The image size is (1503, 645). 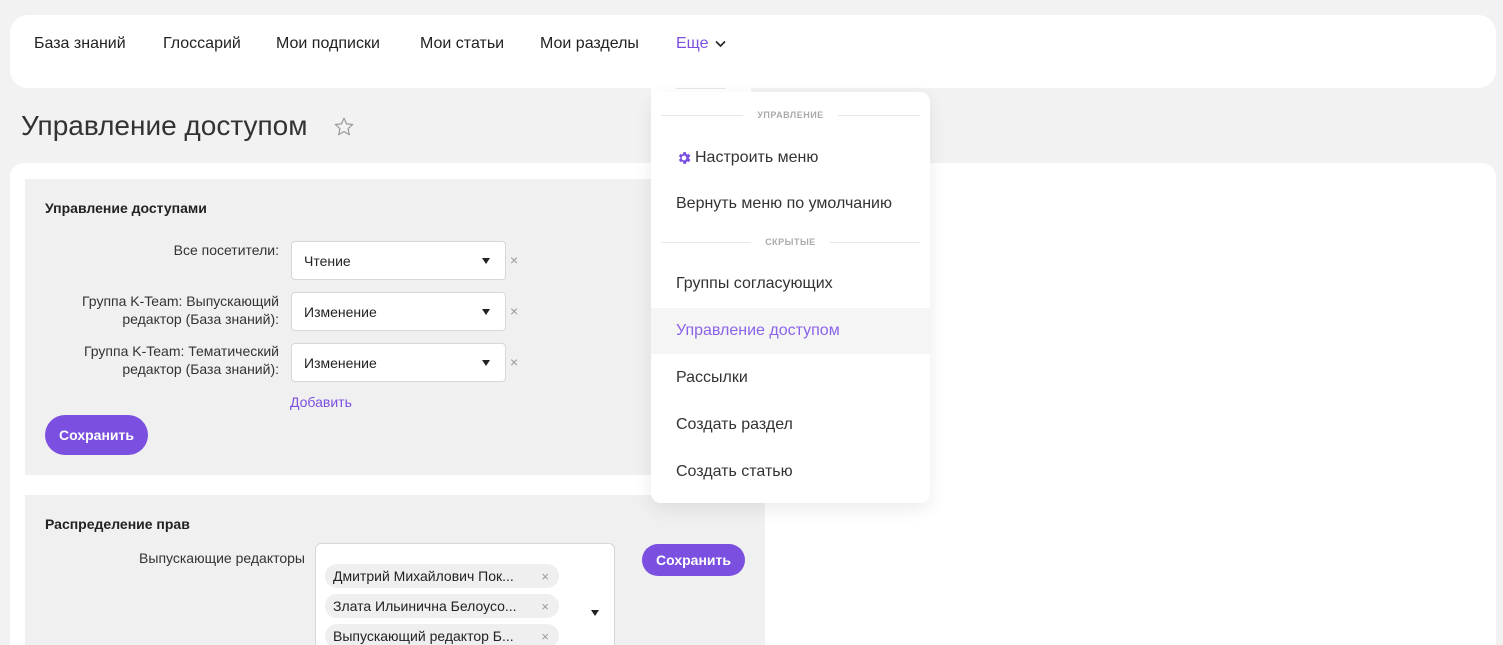 I want to click on reset-menu-item: Вернуть меню по умолчанию, so click(x=790, y=204).